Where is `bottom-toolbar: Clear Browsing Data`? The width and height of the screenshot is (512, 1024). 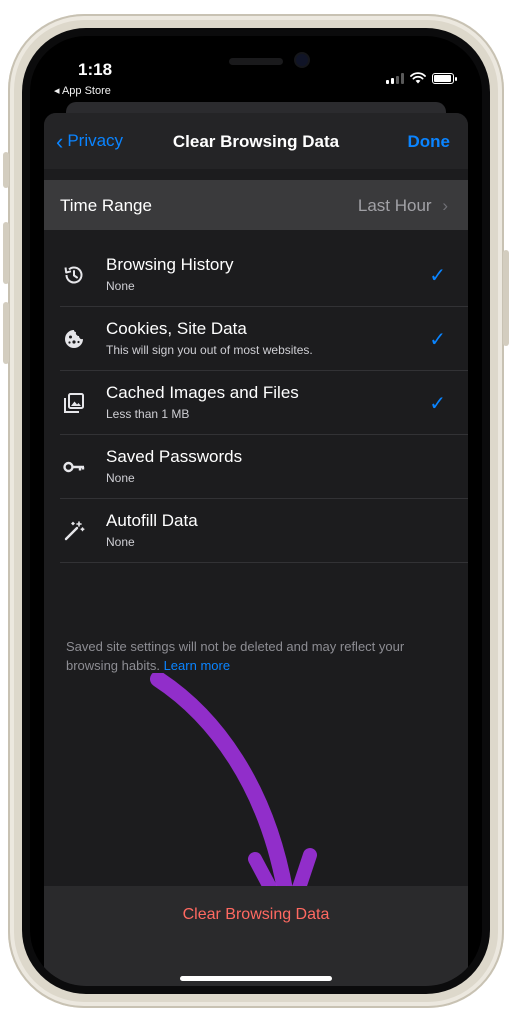
bottom-toolbar: Clear Browsing Data is located at coordinates (256, 936).